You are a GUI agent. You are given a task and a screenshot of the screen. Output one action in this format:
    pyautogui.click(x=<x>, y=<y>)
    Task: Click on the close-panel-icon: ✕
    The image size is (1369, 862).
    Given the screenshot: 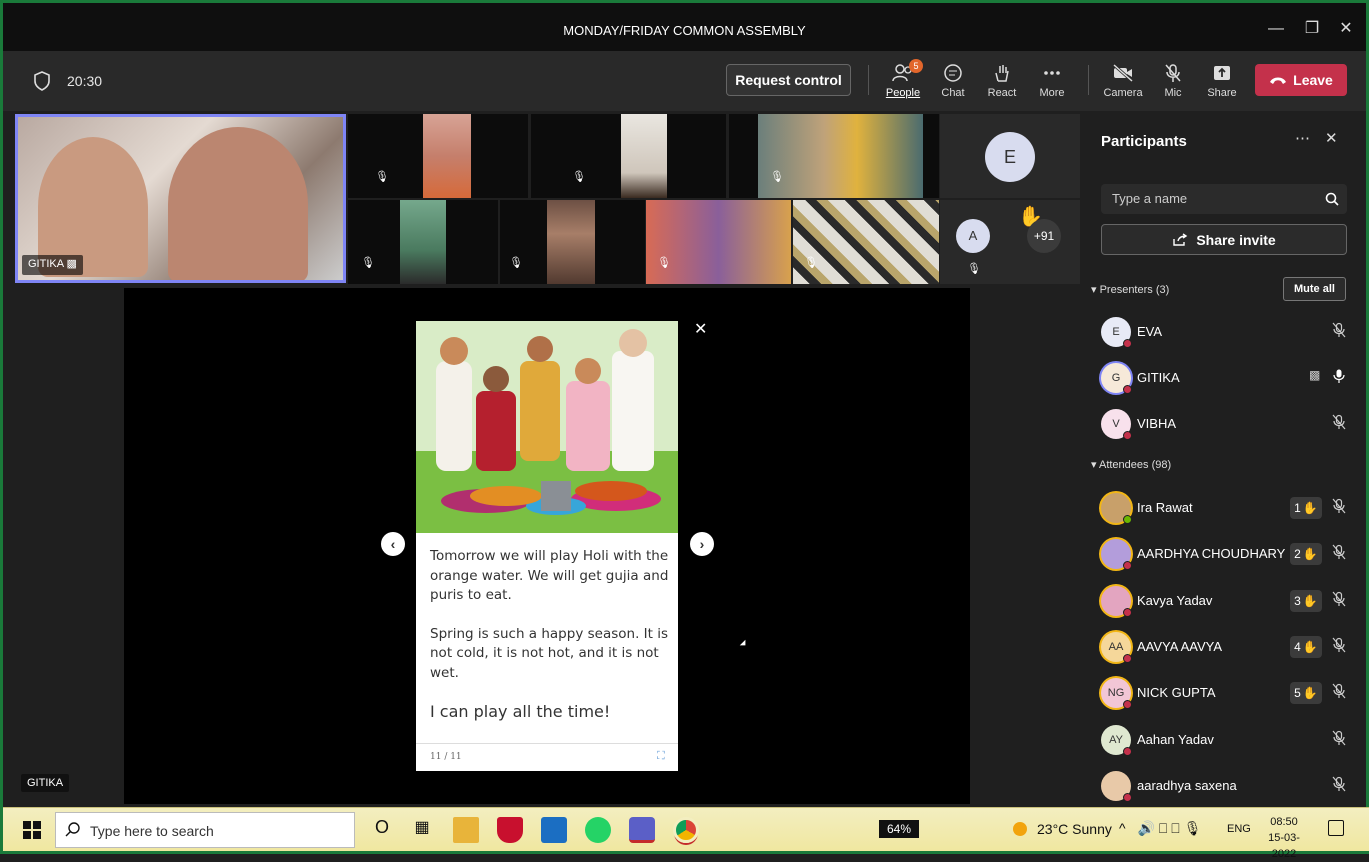 What is the action you would take?
    pyautogui.click(x=1331, y=138)
    